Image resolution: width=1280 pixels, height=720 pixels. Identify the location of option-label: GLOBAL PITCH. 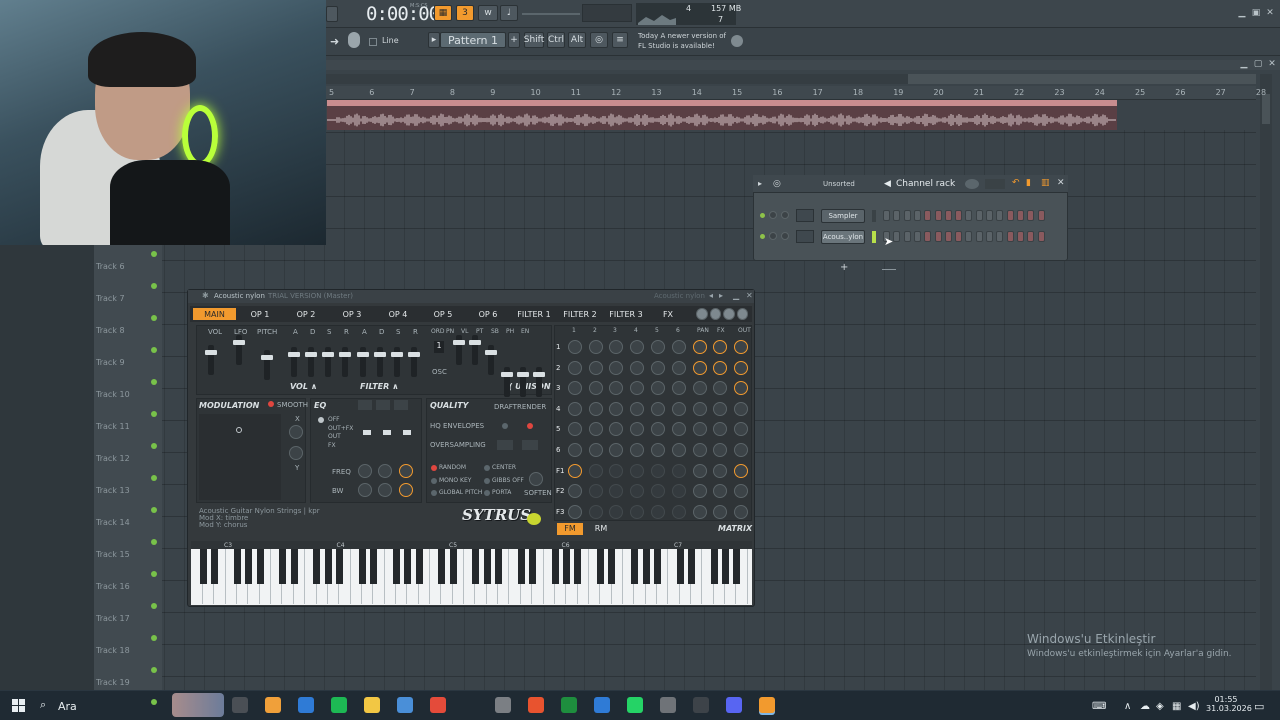
(460, 492).